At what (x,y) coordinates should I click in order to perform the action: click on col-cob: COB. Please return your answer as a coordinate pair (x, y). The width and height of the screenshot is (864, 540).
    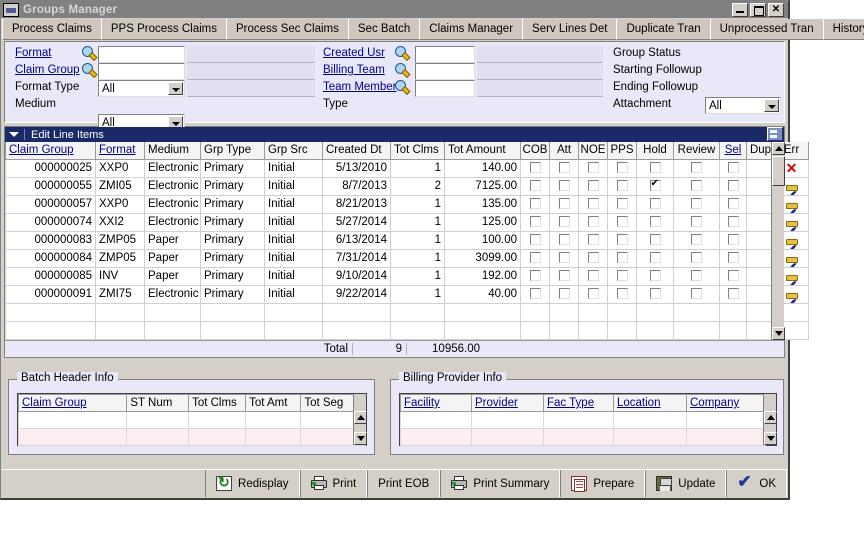
    Looking at the image, I should click on (535, 151).